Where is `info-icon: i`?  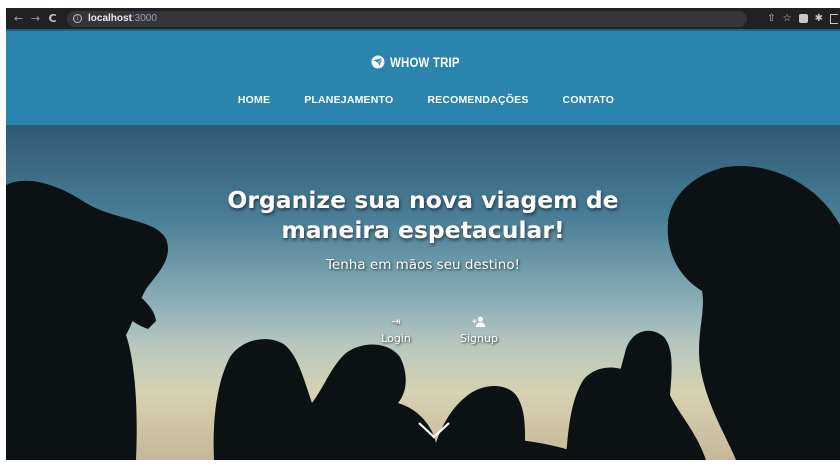
info-icon: i is located at coordinates (77, 18).